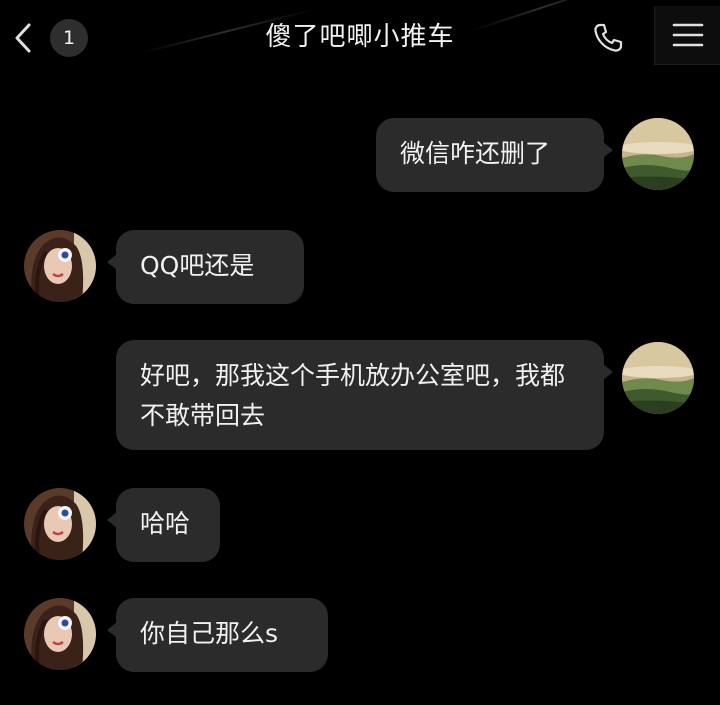 This screenshot has height=705, width=720. I want to click on phone-icon, so click(608, 37).